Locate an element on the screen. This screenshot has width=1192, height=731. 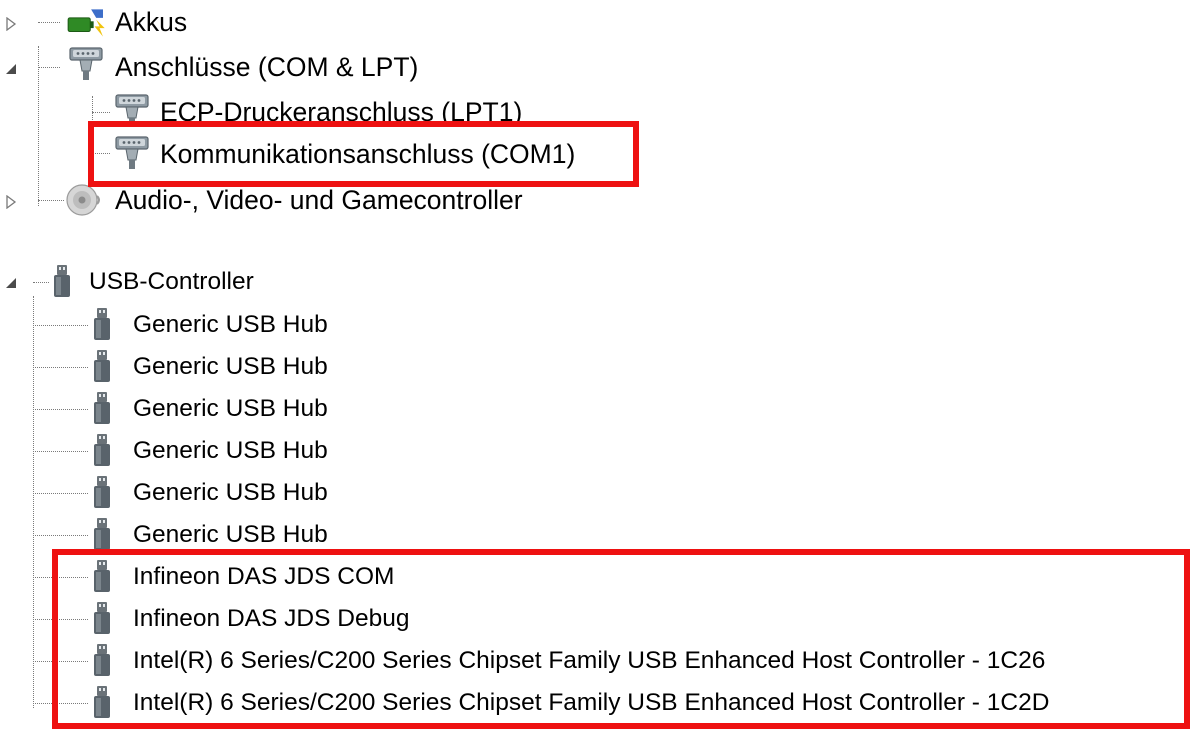
battery-icon is located at coordinates (86, 23).